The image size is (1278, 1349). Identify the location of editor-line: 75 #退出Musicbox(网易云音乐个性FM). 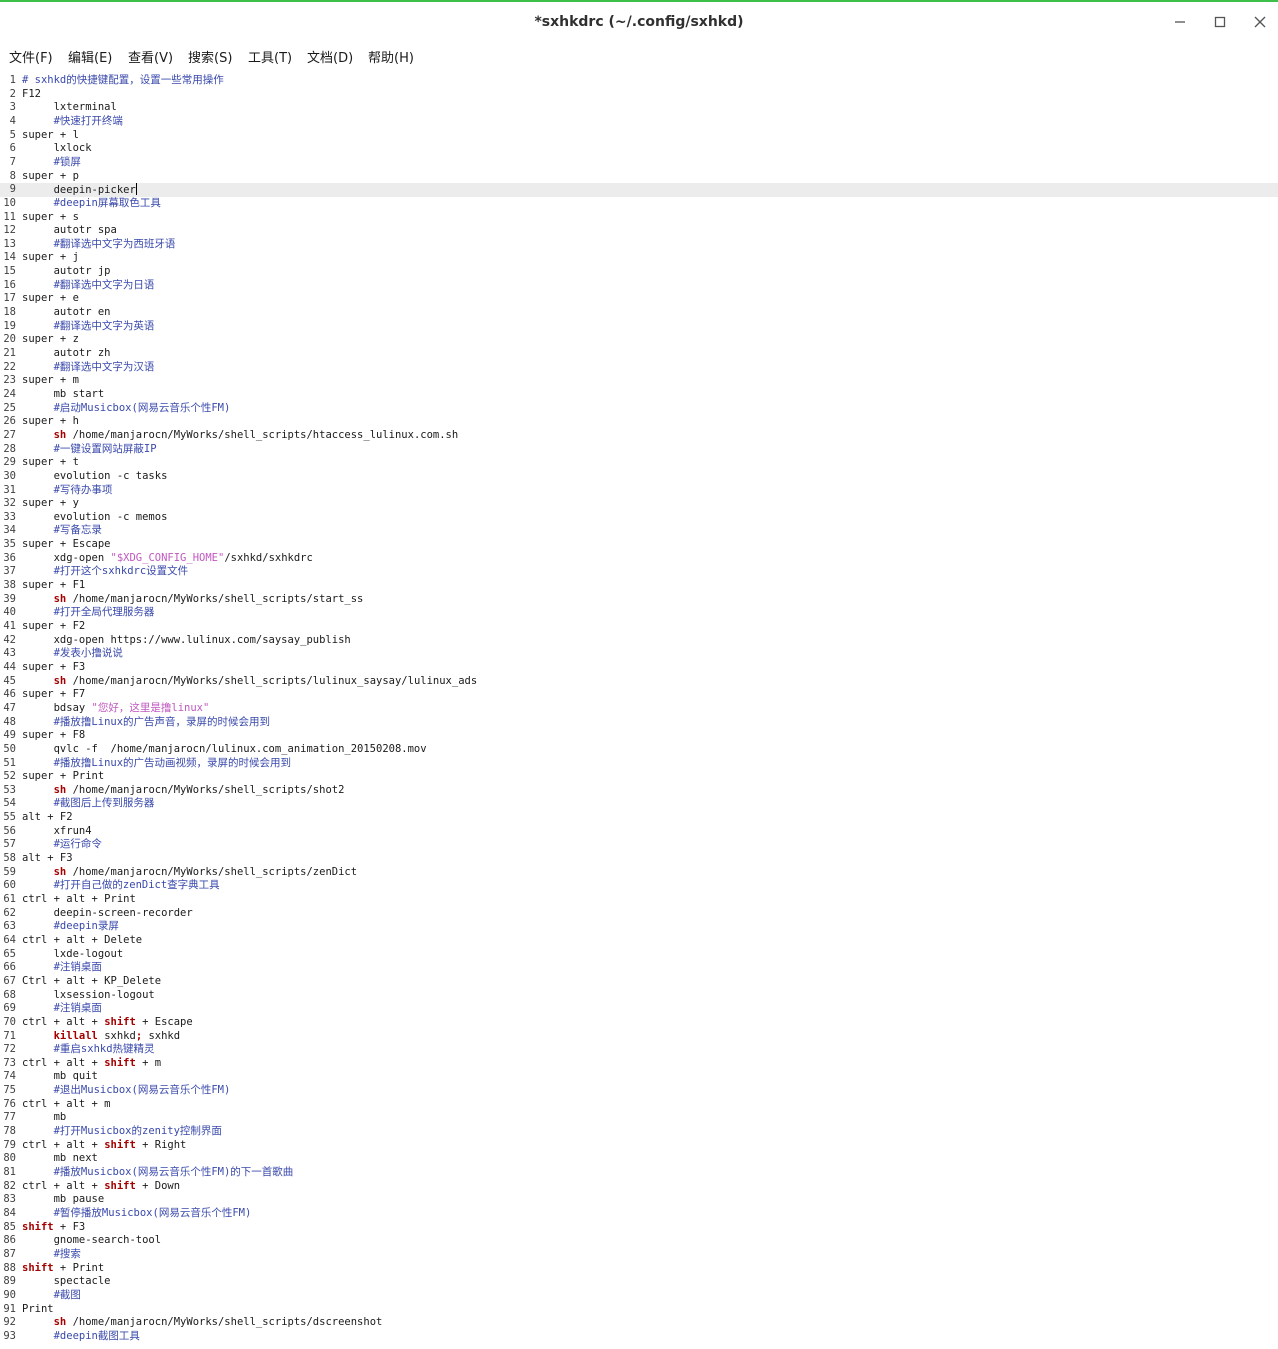
(639, 1091).